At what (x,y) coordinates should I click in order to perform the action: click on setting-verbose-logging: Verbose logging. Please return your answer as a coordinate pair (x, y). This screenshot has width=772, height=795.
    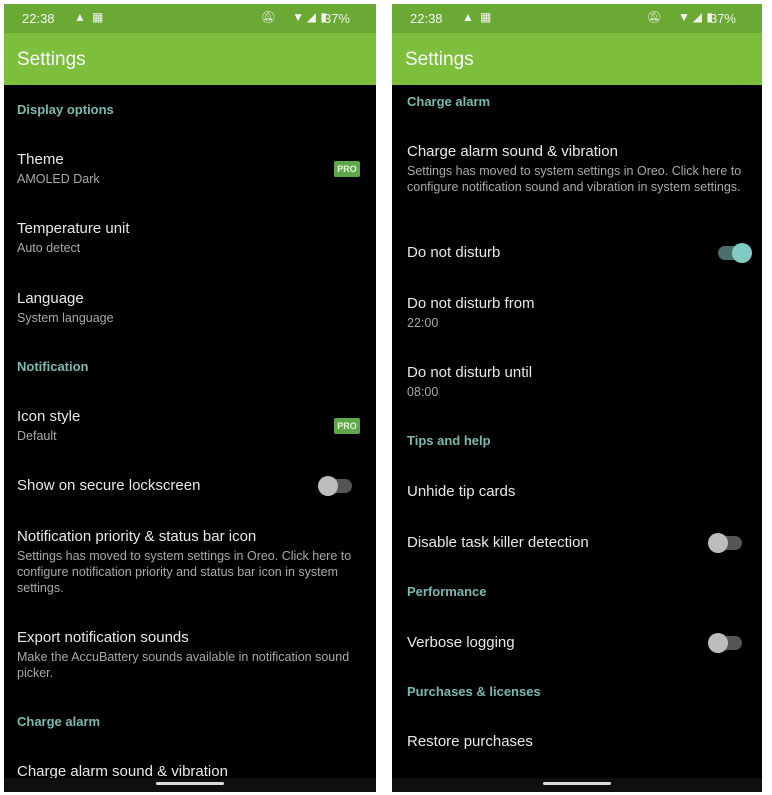
    Looking at the image, I should click on (578, 643).